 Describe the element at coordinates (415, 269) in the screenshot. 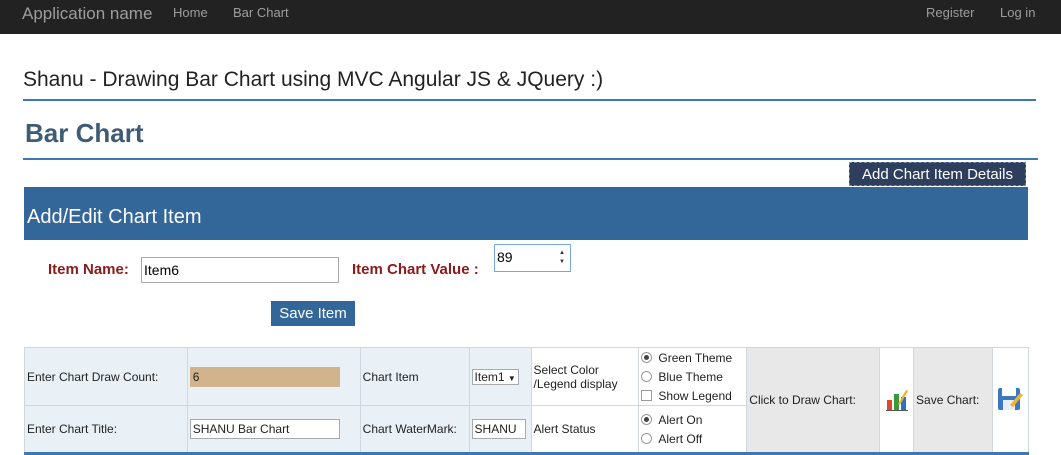

I see `item-value-label: Item Chart Value :` at that location.